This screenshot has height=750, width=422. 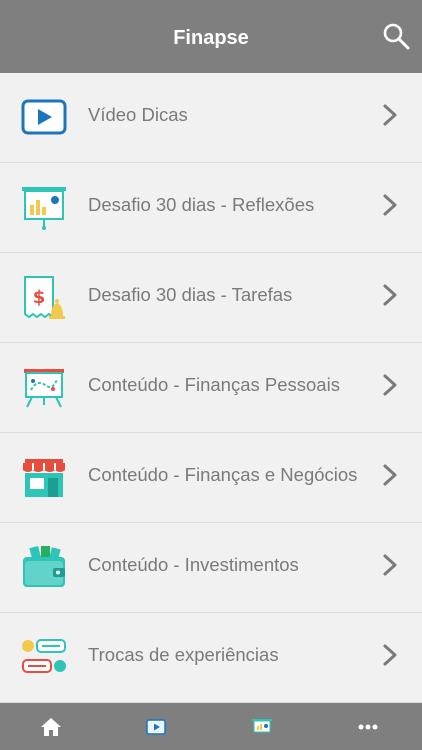 What do you see at coordinates (193, 564) in the screenshot?
I see `menu-item-label: Conteúdo - Investimentos` at bounding box center [193, 564].